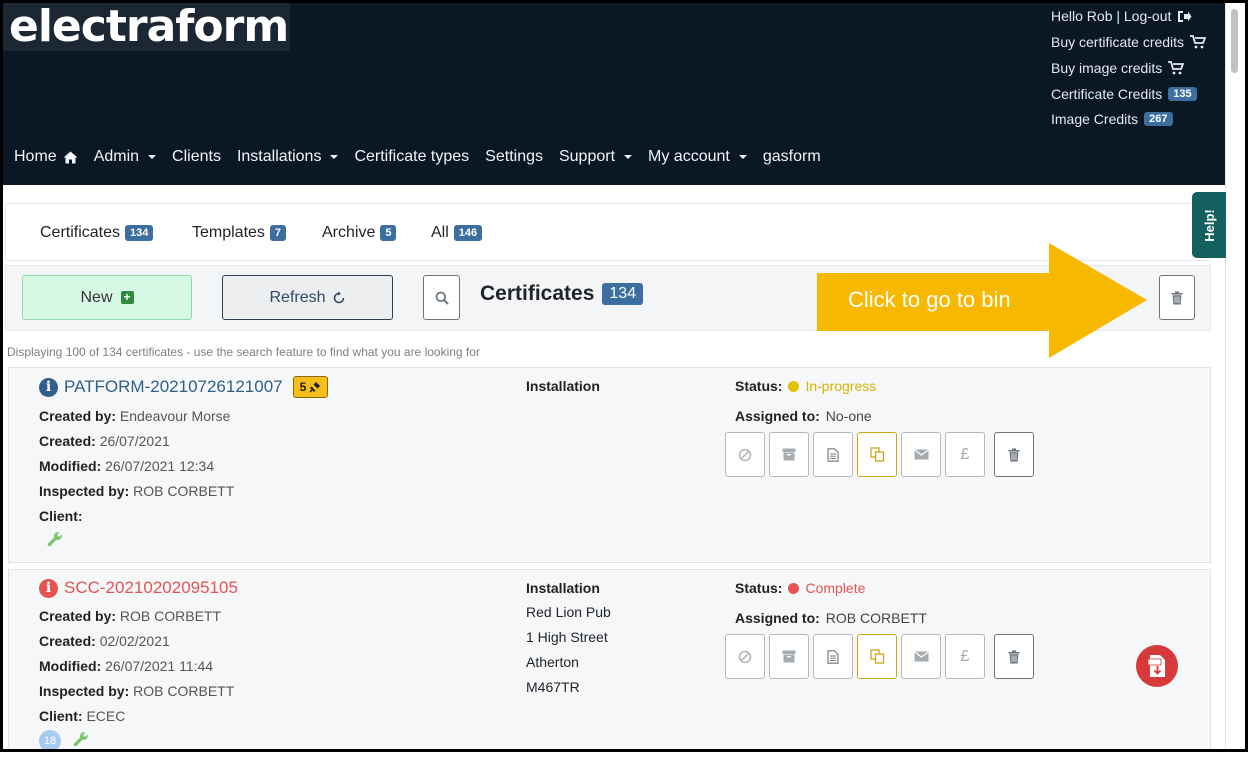 This screenshot has width=1253, height=757. I want to click on modified-field: Modified: 26/07/2021 11:44, so click(126, 666).